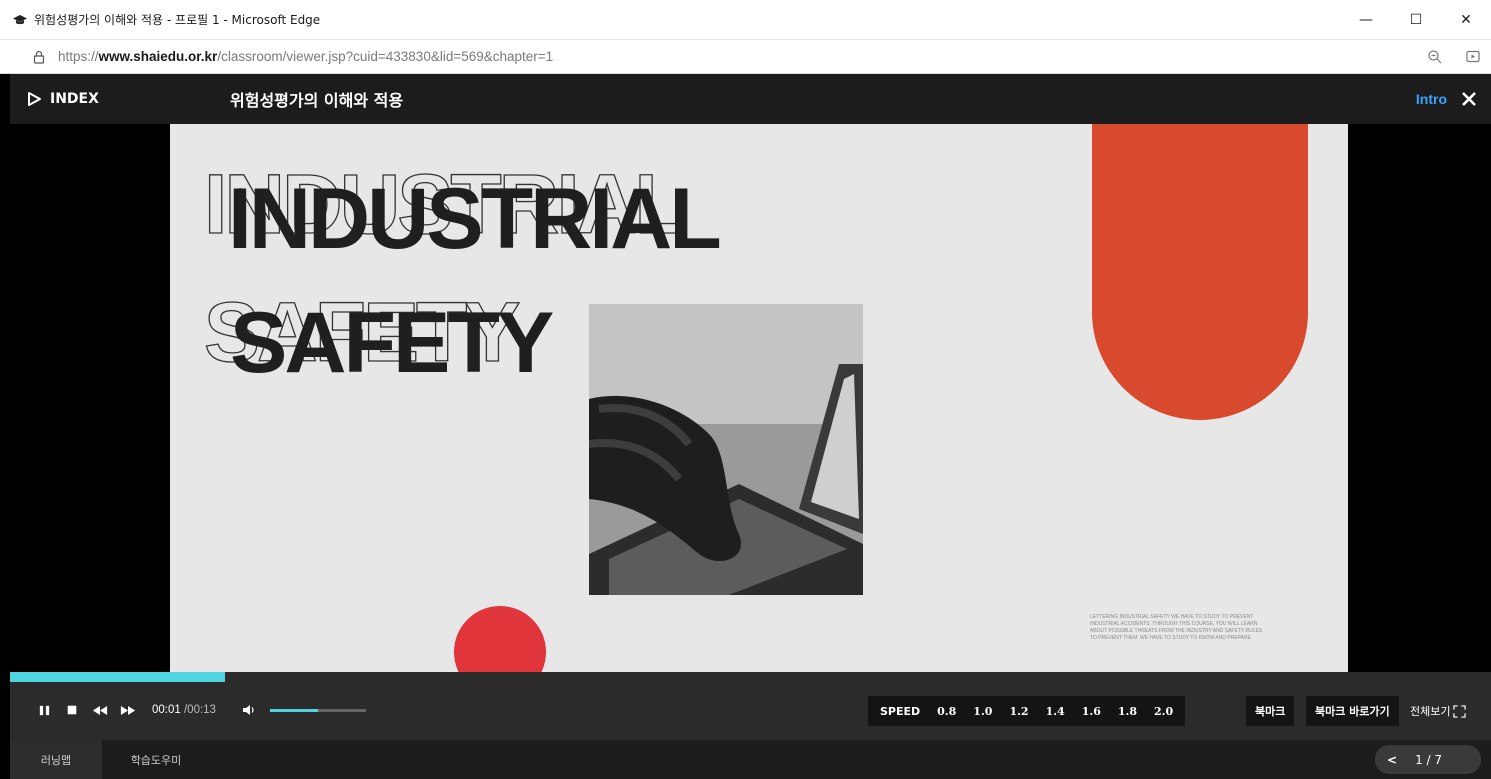 Image resolution: width=1491 pixels, height=779 pixels. What do you see at coordinates (1127, 711) in the screenshot?
I see `speed-1.8: 1.8` at bounding box center [1127, 711].